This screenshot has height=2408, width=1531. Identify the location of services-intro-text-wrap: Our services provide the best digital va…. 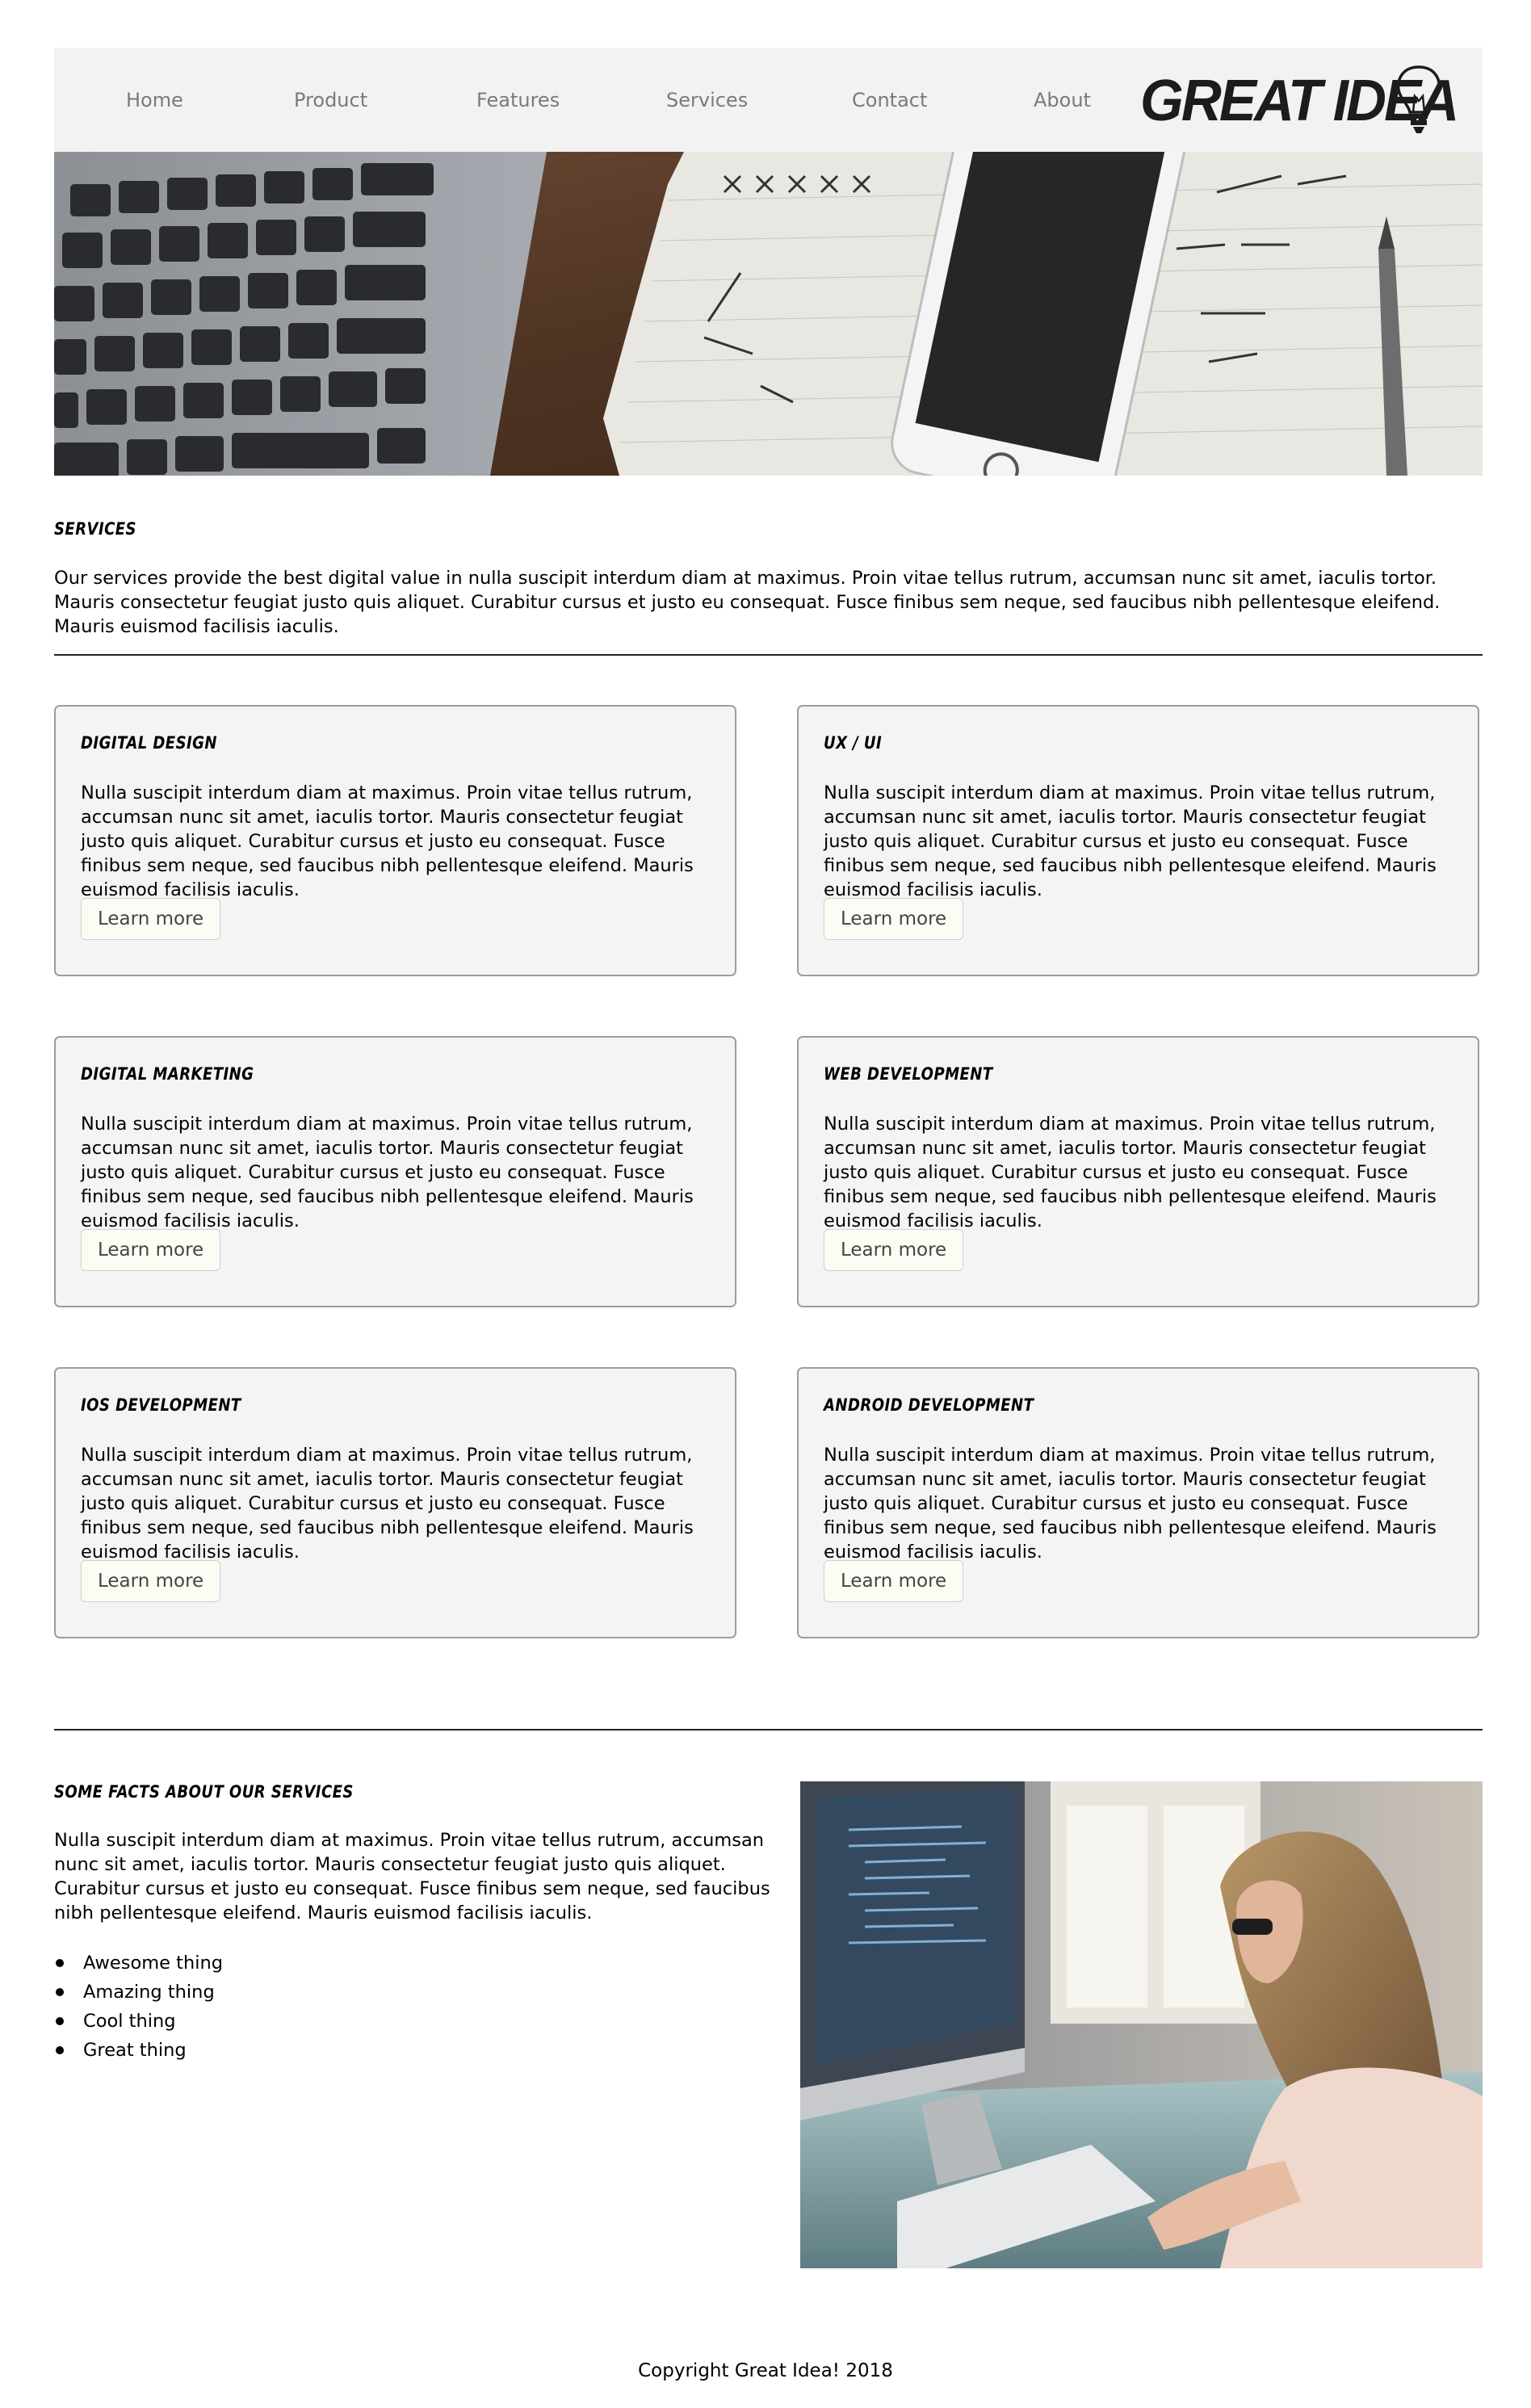
(769, 602).